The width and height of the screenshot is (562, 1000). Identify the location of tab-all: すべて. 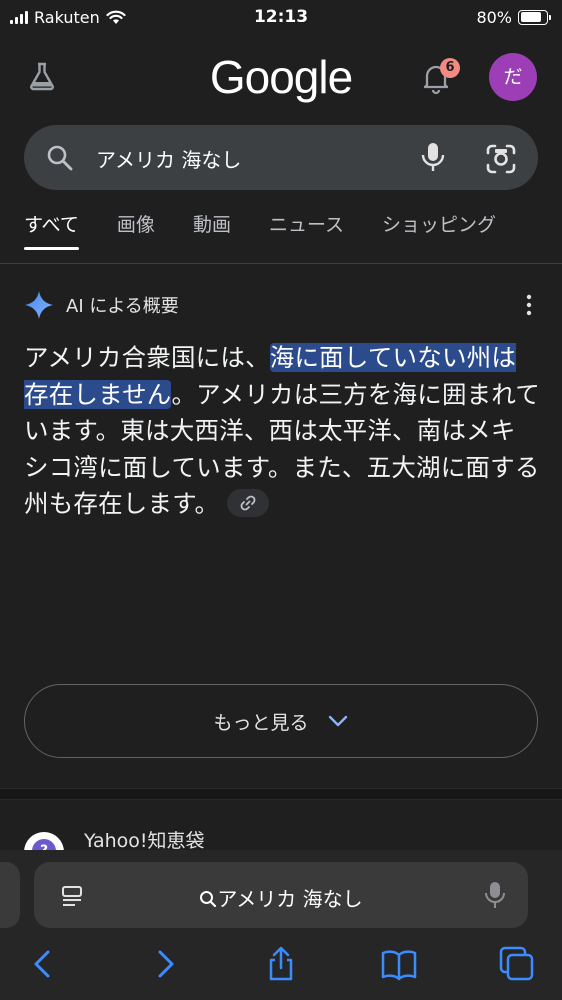
(51, 230).